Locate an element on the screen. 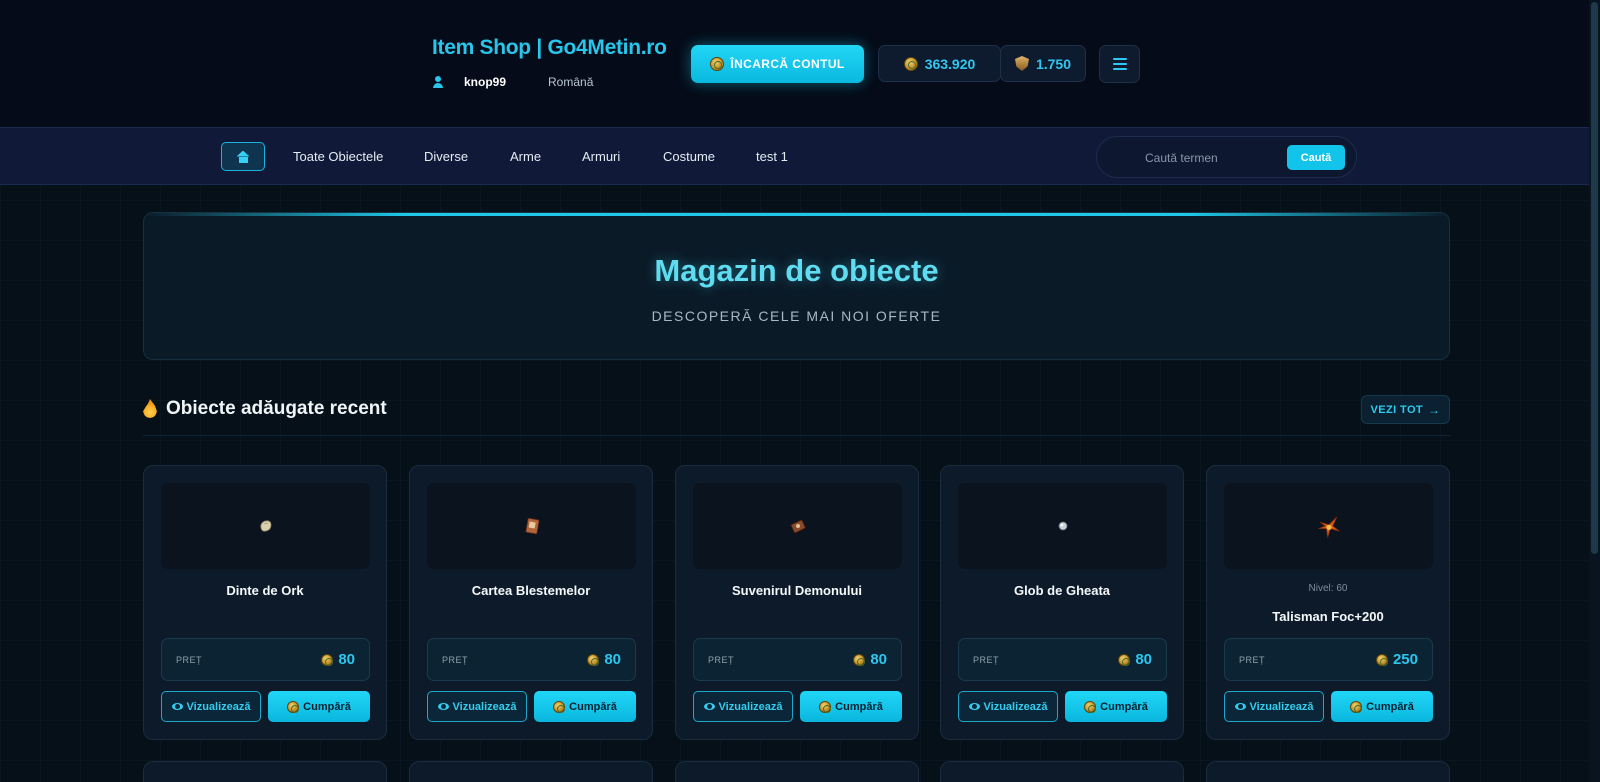 Image resolution: width=1600 pixels, height=782 pixels. menu-button is located at coordinates (1119, 64).